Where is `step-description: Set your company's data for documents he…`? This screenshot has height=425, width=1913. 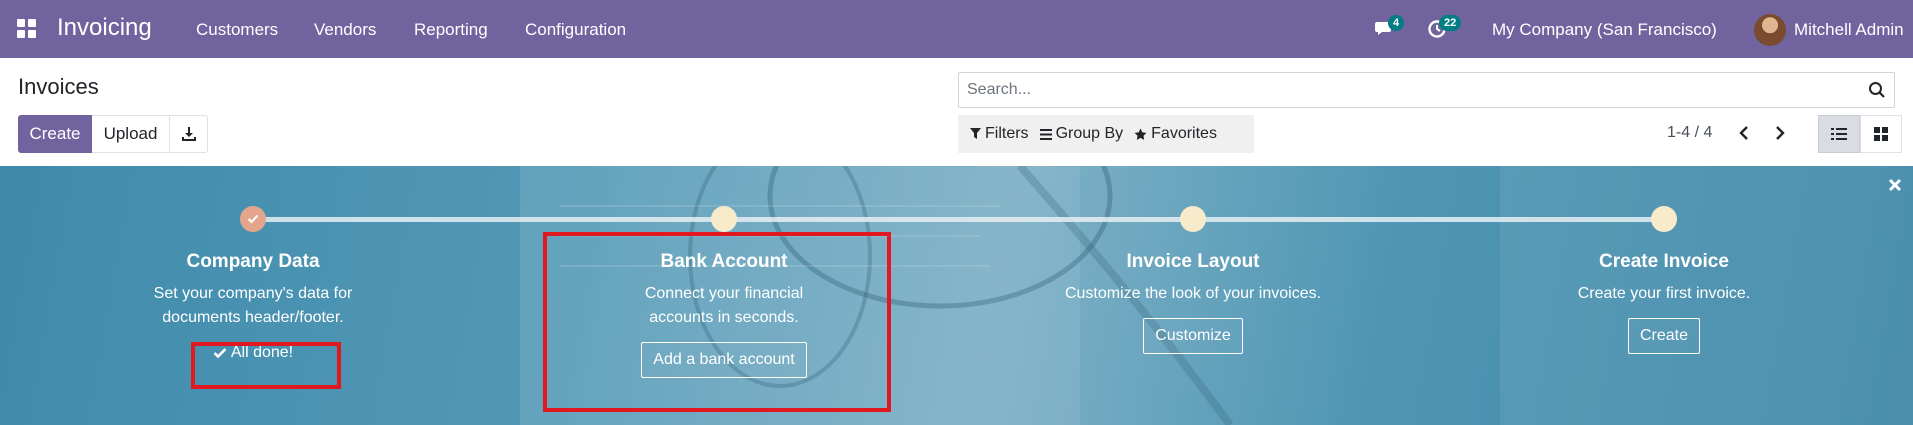
step-description: Set your company's data for documents he… is located at coordinates (253, 305).